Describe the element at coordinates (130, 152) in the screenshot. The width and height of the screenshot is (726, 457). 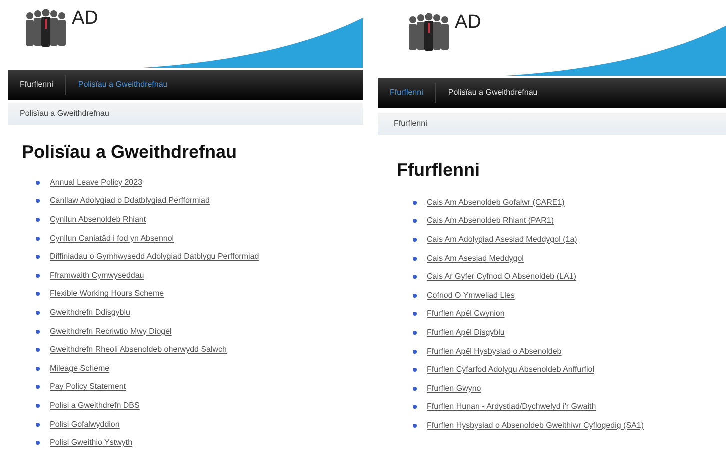
I see `page-heading: Polisïau a Gweithdrefnau` at that location.